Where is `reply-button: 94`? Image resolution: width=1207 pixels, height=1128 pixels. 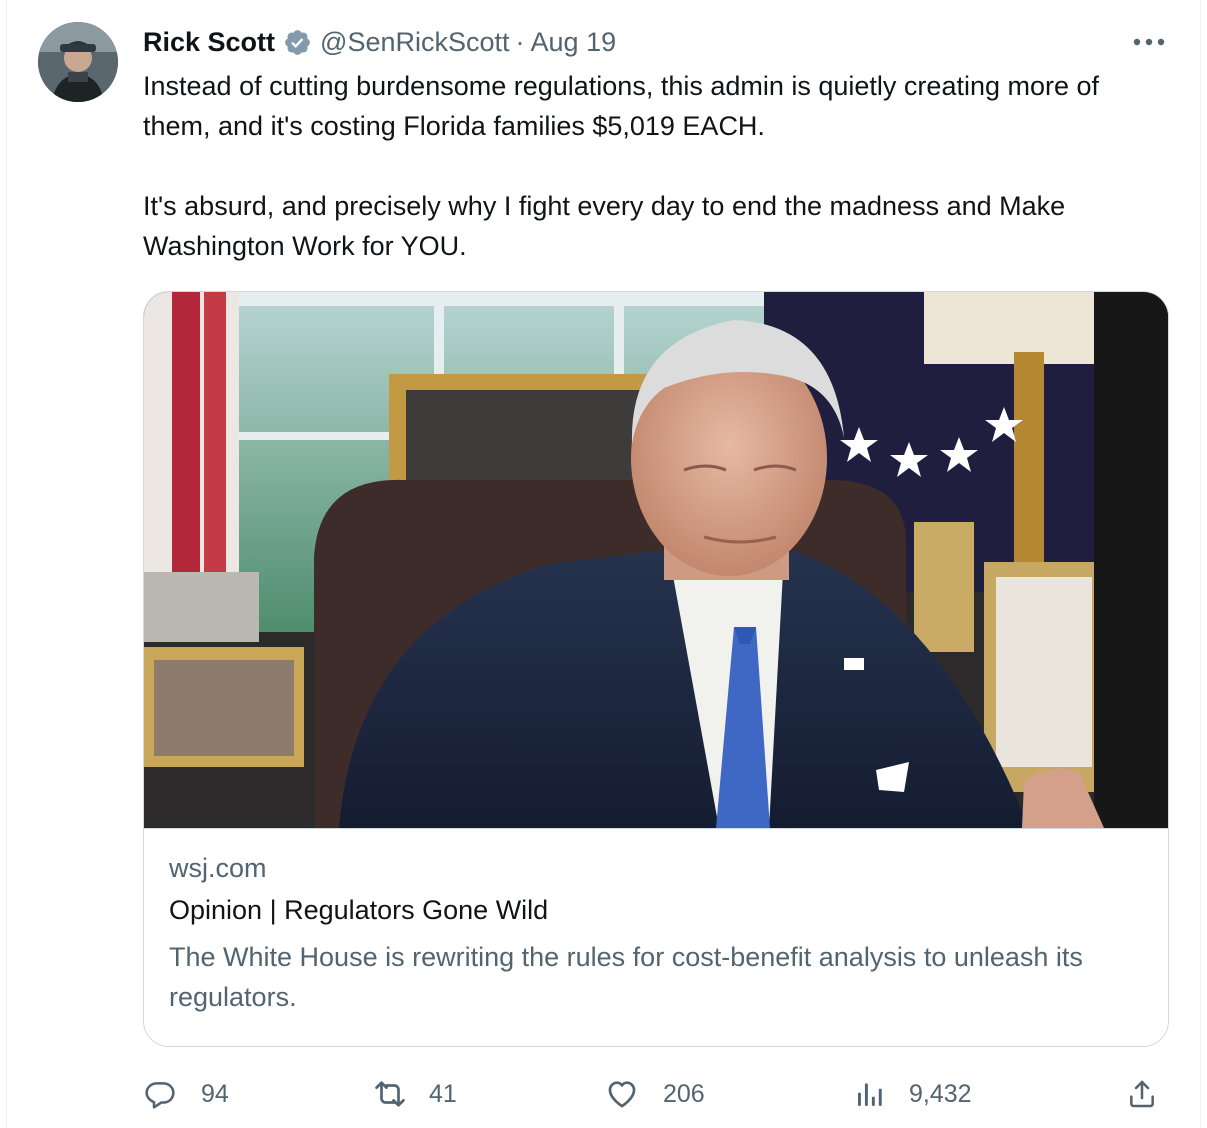 reply-button: 94 is located at coordinates (186, 1094).